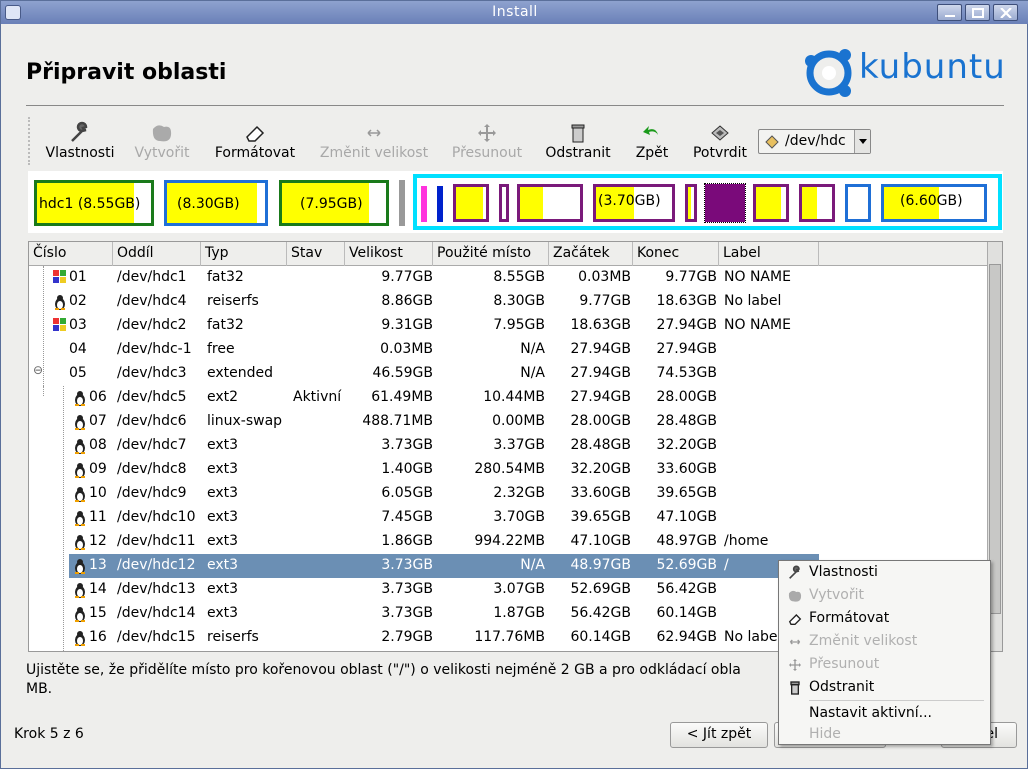 Image resolution: width=1028 pixels, height=769 pixels. Describe the element at coordinates (858, 203) in the screenshot. I see `partition-block-hdc15` at that location.